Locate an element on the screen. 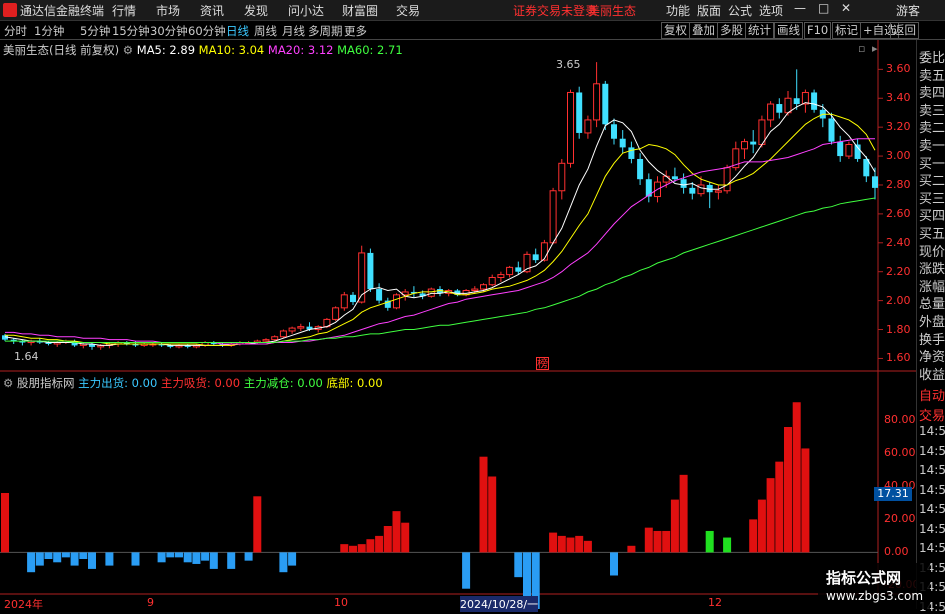 This screenshot has width=945, height=614. x-label-cursor-date: 2024/10/28/一 is located at coordinates (499, 604).